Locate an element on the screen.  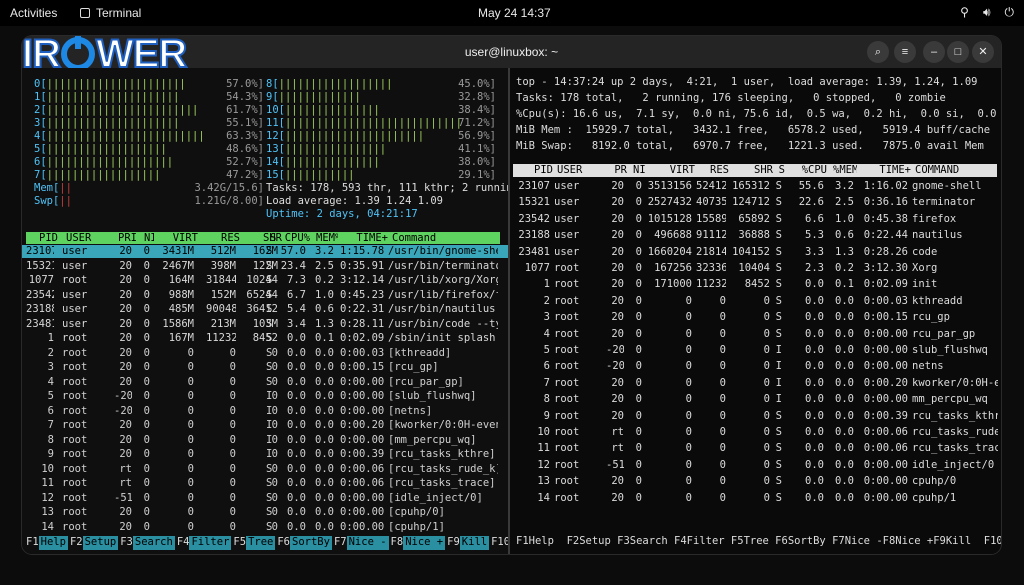
system-tray: ⚲ 🔊︎ ⏻ is located at coordinates (987, 12).